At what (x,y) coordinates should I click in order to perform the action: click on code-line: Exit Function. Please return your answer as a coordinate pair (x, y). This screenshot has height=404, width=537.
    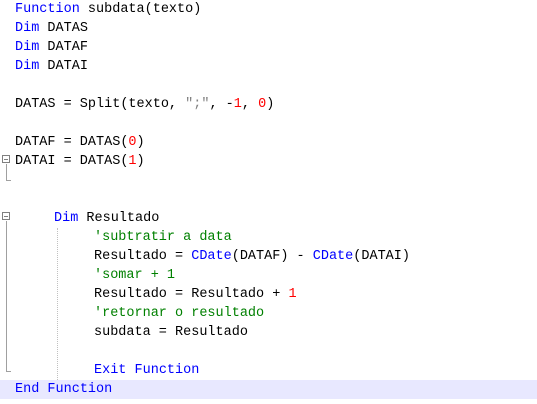
    Looking at the image, I should click on (268, 370).